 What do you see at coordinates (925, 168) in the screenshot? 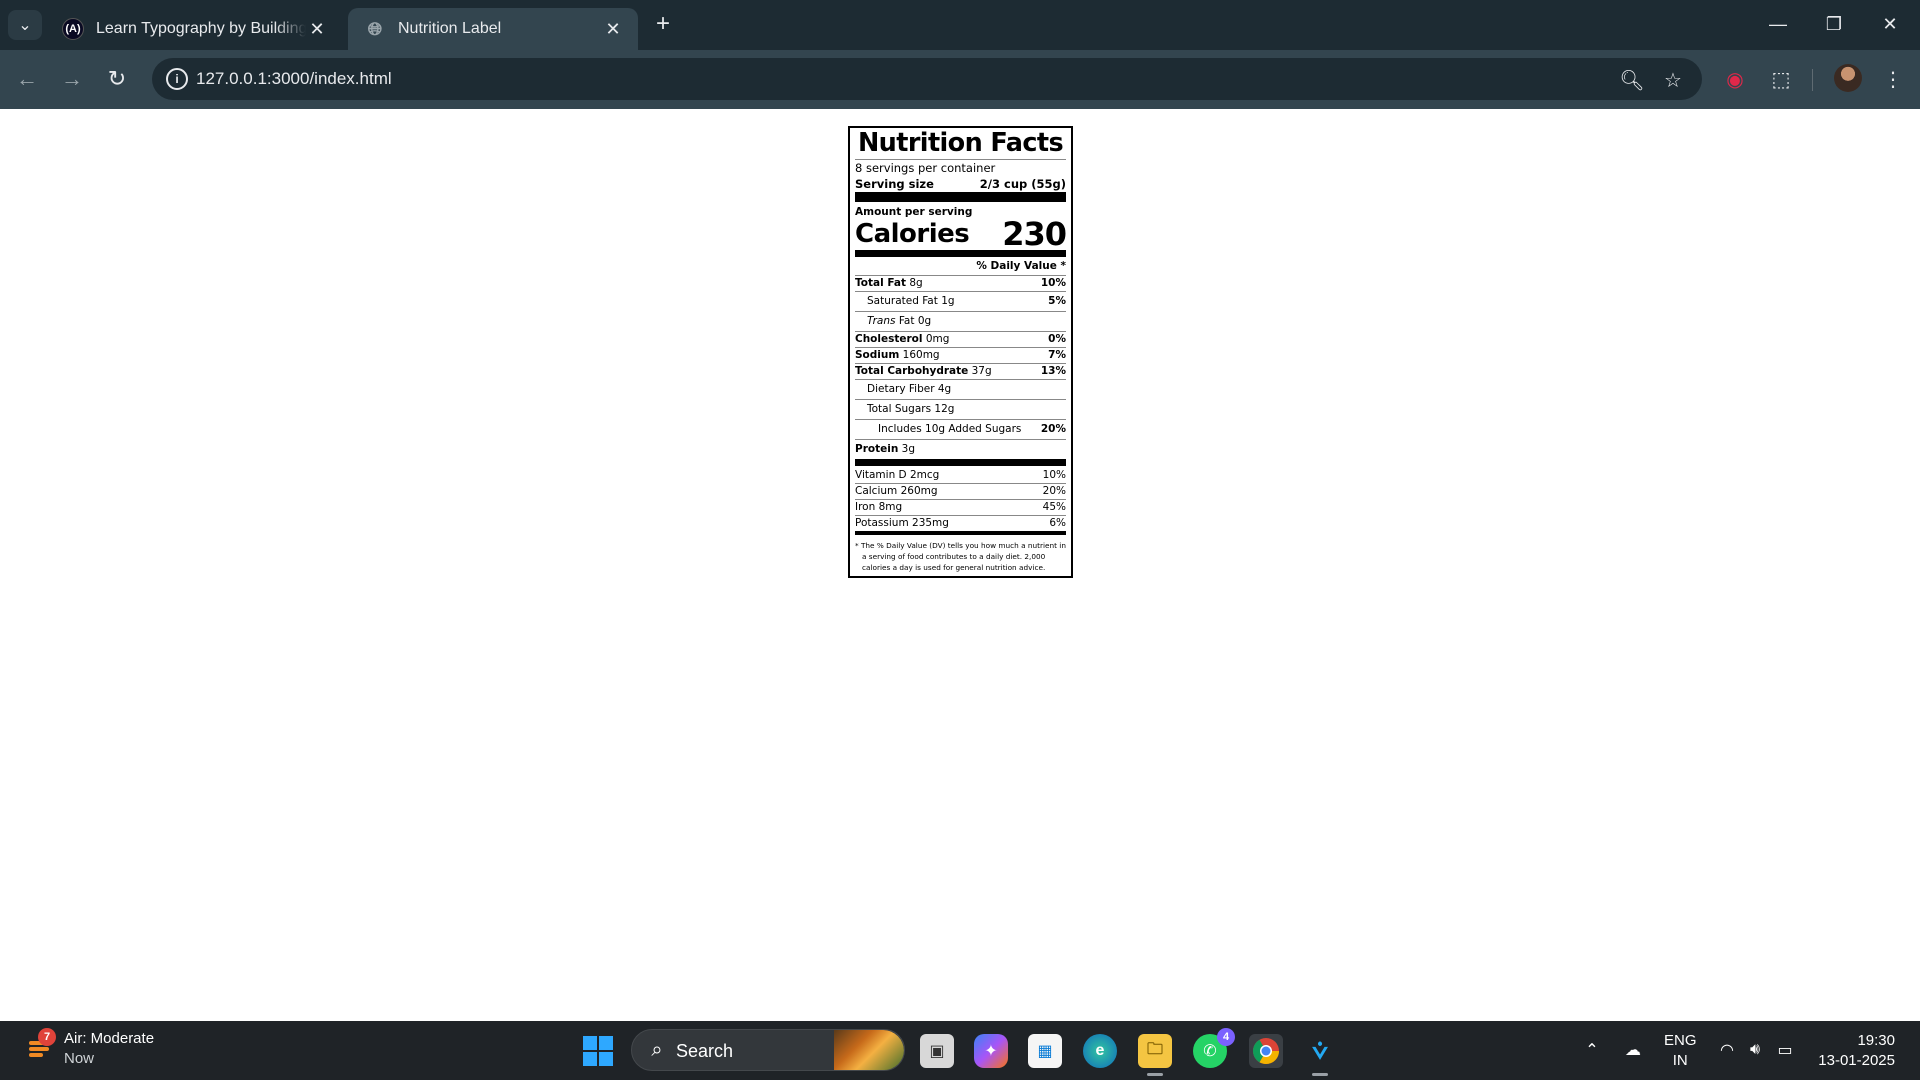
I see `servings-per-container: 8 servings per container` at bounding box center [925, 168].